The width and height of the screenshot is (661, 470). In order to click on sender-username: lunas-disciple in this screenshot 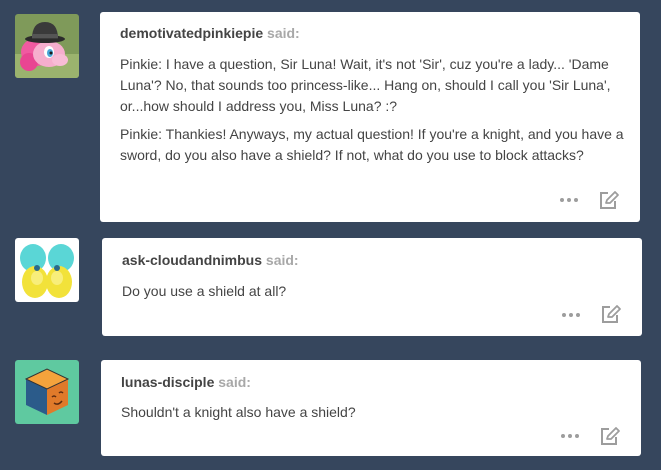, I will do `click(167, 382)`.